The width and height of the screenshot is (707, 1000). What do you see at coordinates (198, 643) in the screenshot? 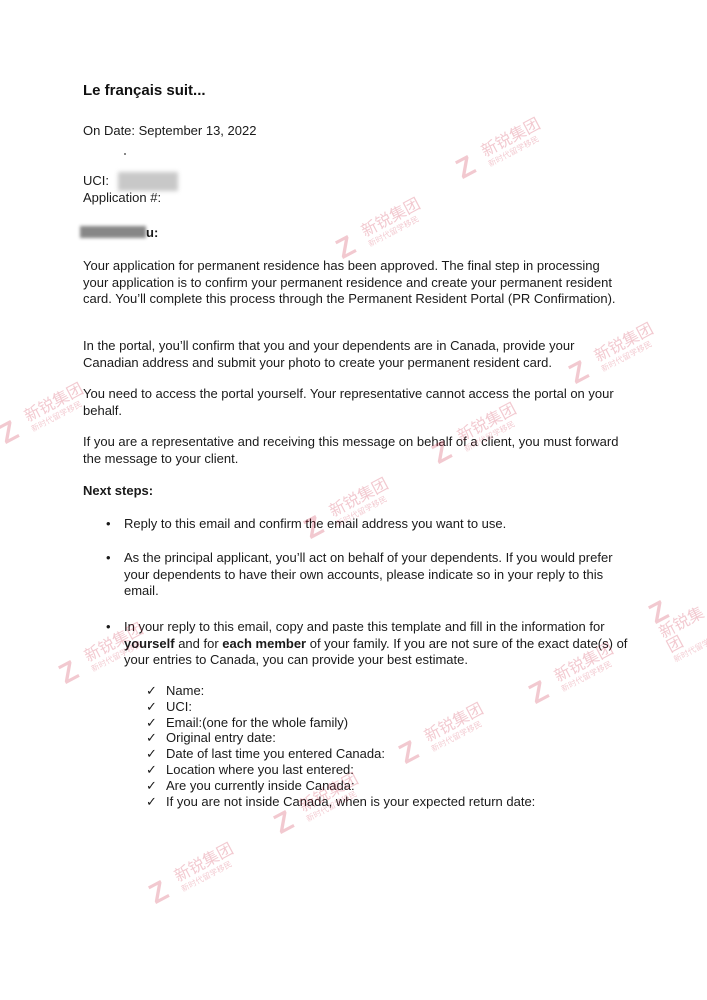
I see `bullet-text-part: and for` at bounding box center [198, 643].